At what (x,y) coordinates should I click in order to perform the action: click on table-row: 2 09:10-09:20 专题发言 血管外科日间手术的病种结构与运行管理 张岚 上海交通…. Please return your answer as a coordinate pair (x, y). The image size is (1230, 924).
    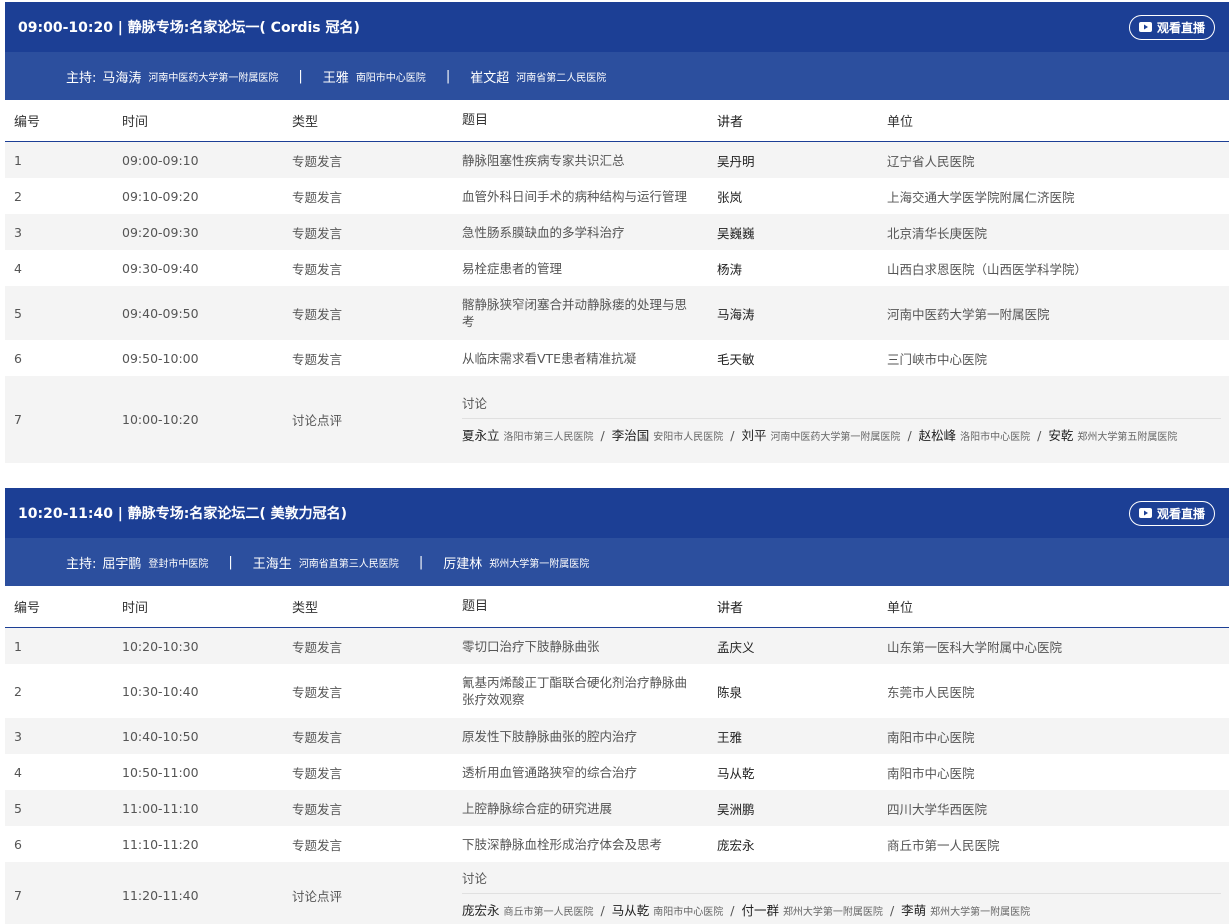
    Looking at the image, I should click on (617, 196).